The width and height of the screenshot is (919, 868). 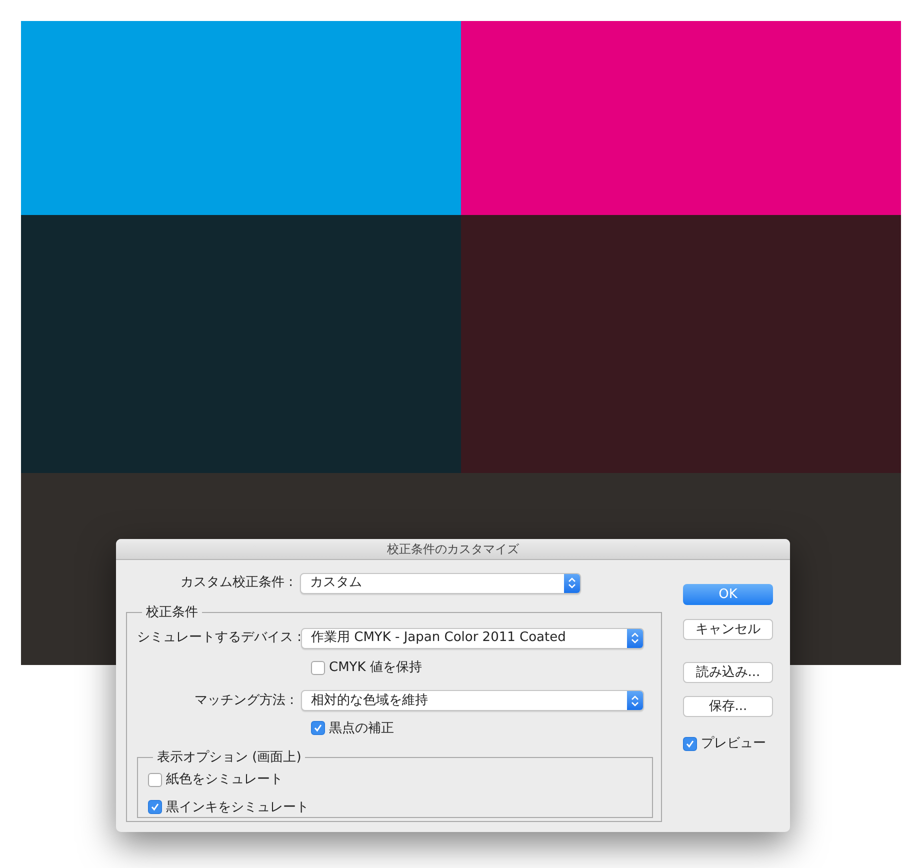 I want to click on checkbox-label: 黒インキをシミュレート, so click(x=237, y=807).